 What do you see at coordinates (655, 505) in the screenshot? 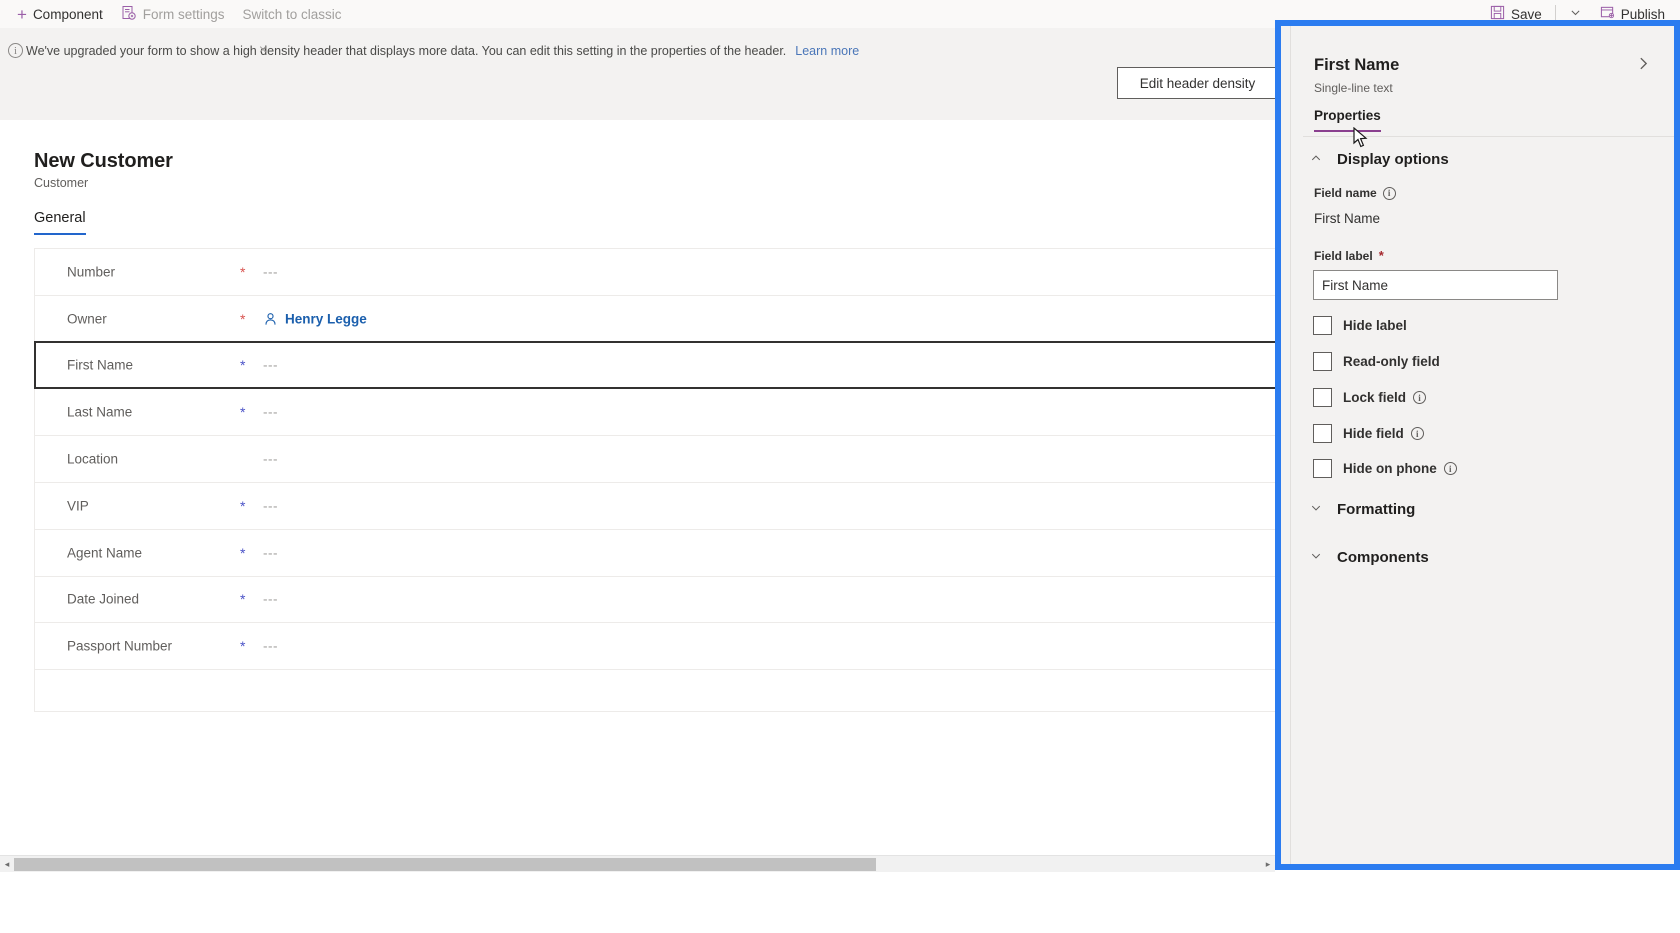
I see `form-field-row: VIP * ---` at bounding box center [655, 505].